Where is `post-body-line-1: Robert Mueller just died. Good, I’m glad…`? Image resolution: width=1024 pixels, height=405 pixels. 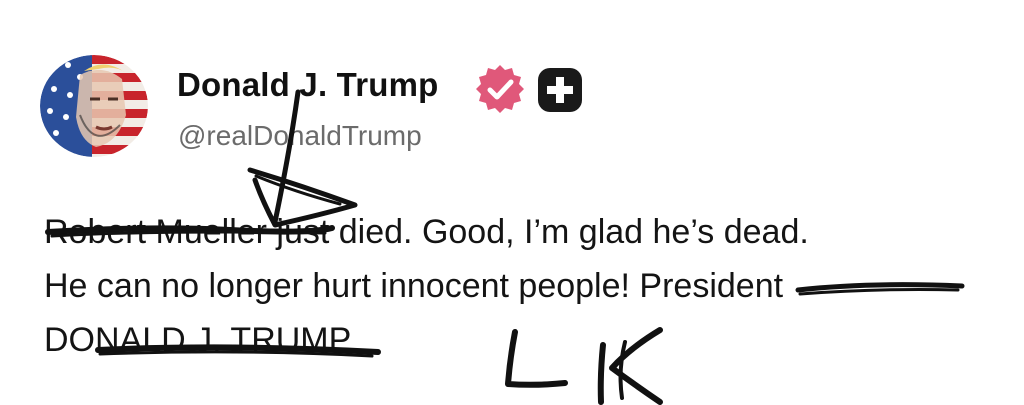
post-body-line-1: Robert Mueller just died. Good, I’m glad… is located at coordinates (426, 232).